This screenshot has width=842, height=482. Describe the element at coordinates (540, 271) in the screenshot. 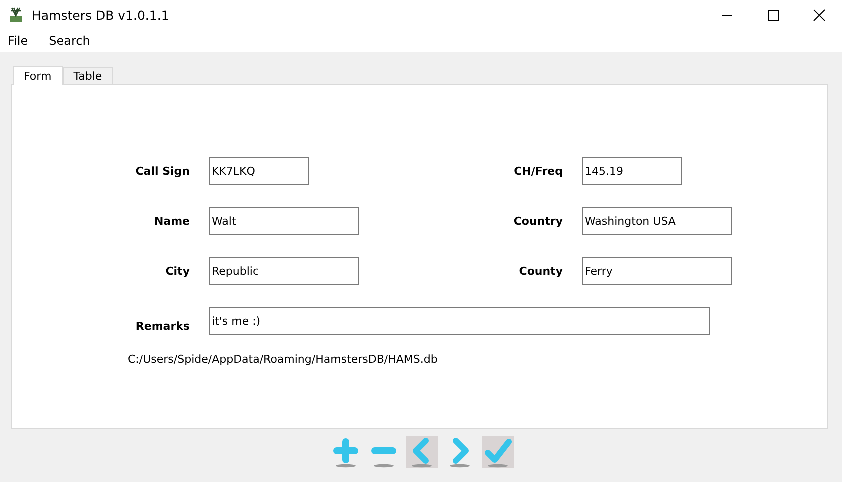

I see `field-label: County` at that location.